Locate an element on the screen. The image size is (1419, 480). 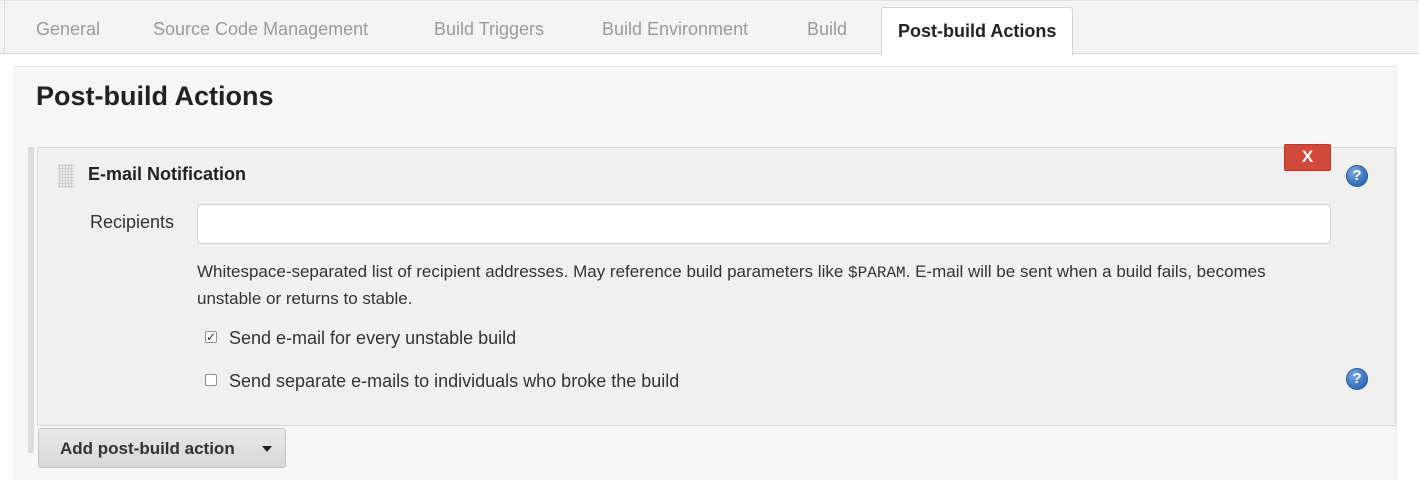
recipients-input is located at coordinates (764, 224).